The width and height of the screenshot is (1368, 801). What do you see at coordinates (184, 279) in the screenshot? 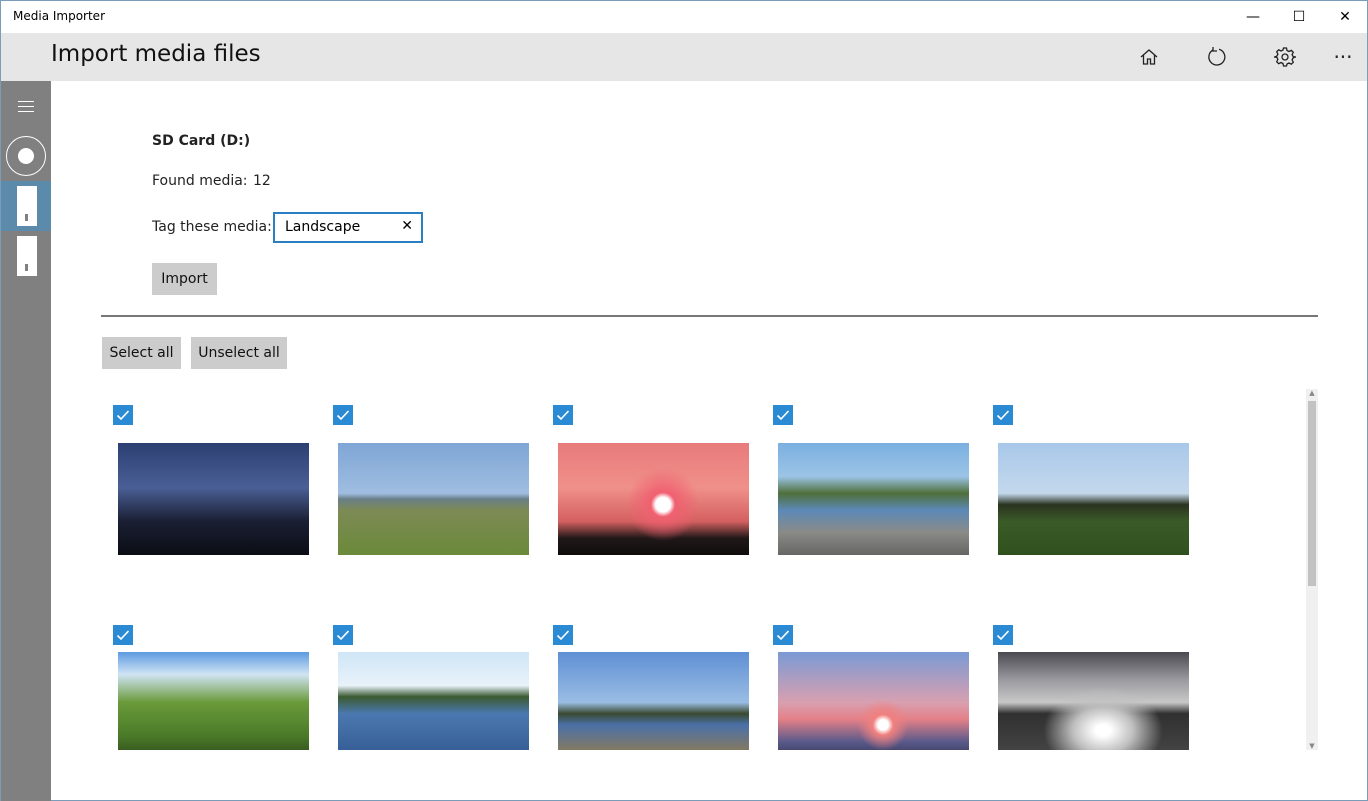
I see `import-button: Import` at bounding box center [184, 279].